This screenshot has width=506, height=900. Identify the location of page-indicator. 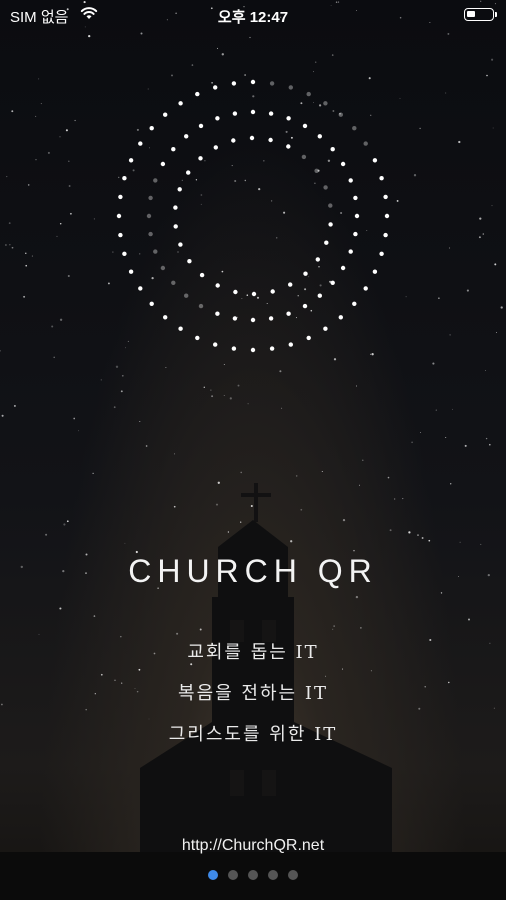
(253, 875).